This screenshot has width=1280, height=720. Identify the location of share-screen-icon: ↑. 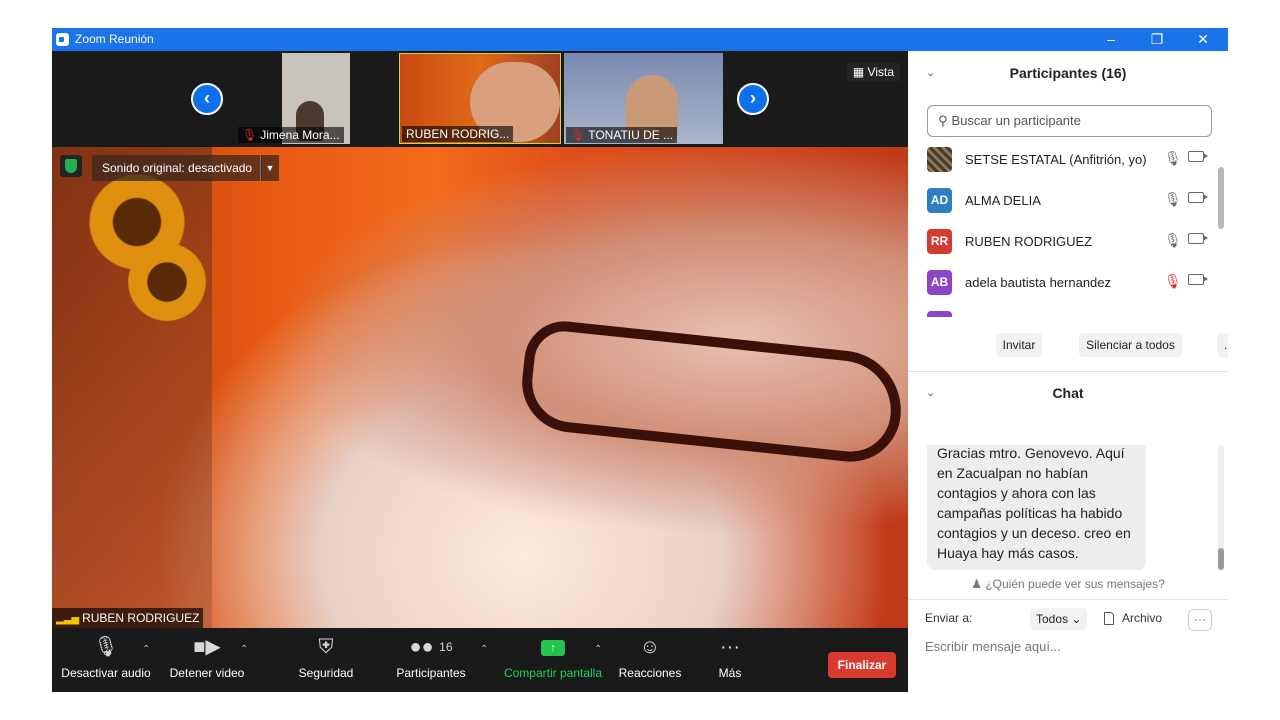
(553, 647).